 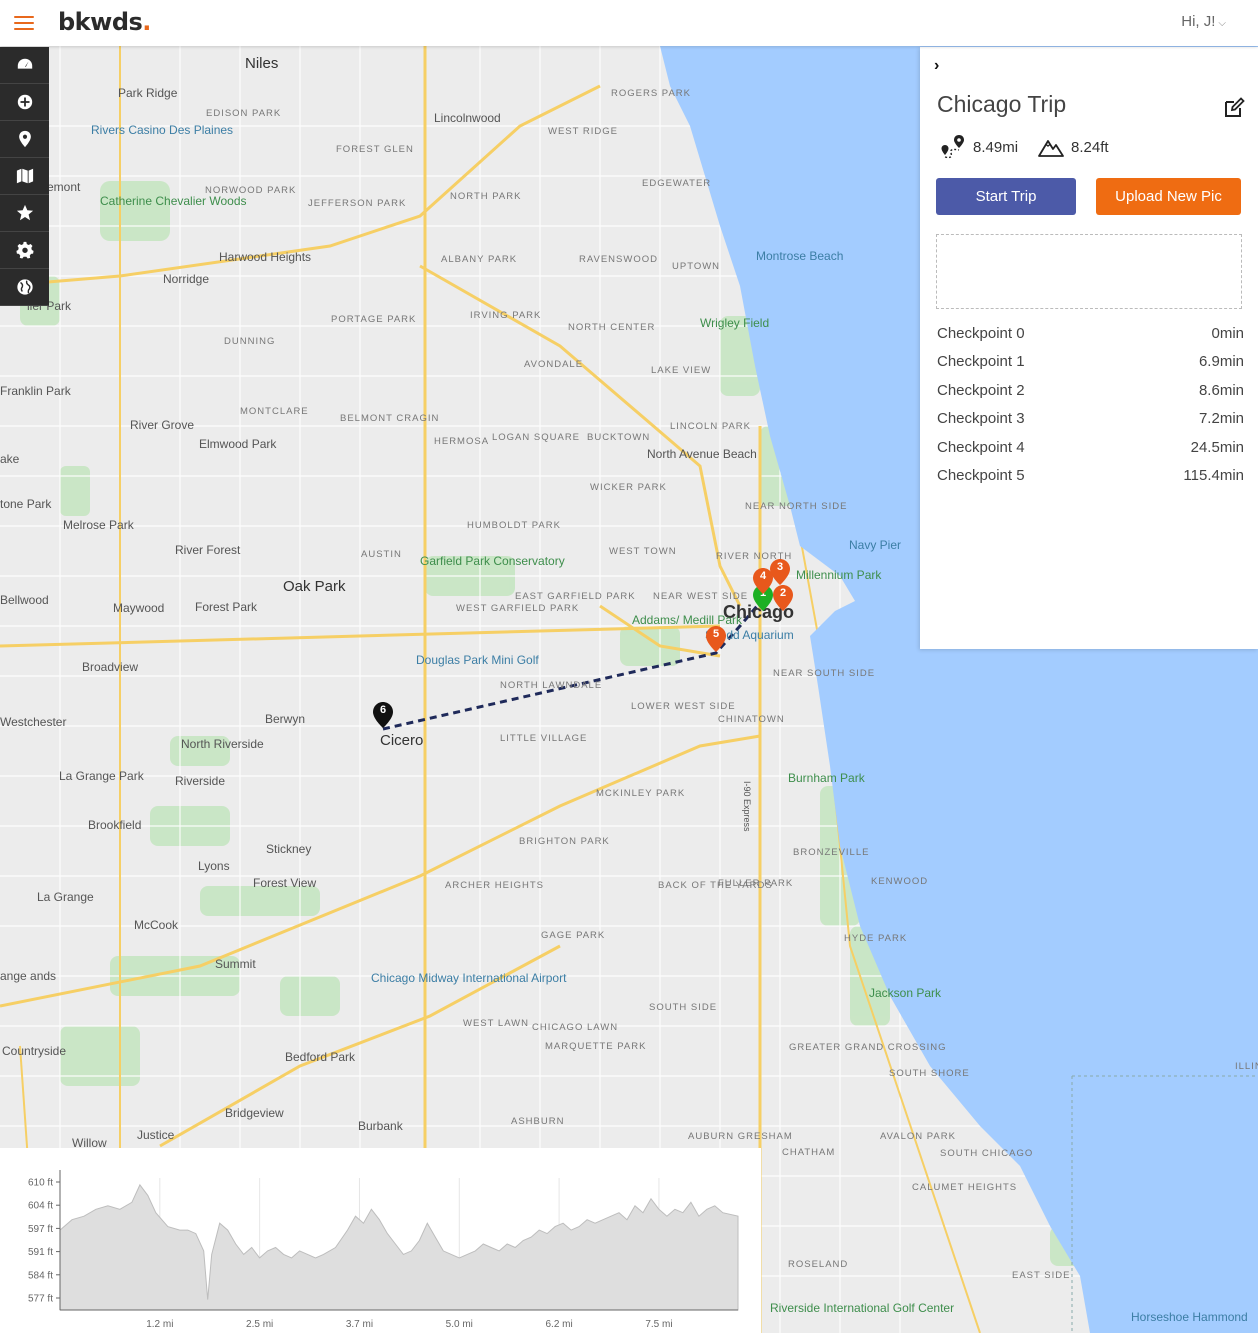 What do you see at coordinates (357, 203) in the screenshot?
I see `map-label: JEFFERSON PARK` at bounding box center [357, 203].